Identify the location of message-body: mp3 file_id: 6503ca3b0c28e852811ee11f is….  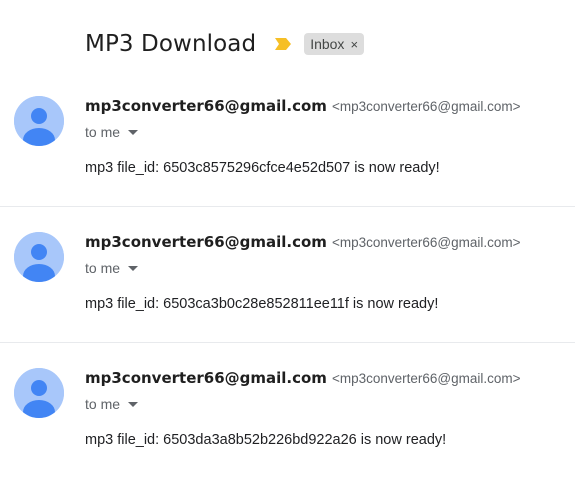
(262, 304).